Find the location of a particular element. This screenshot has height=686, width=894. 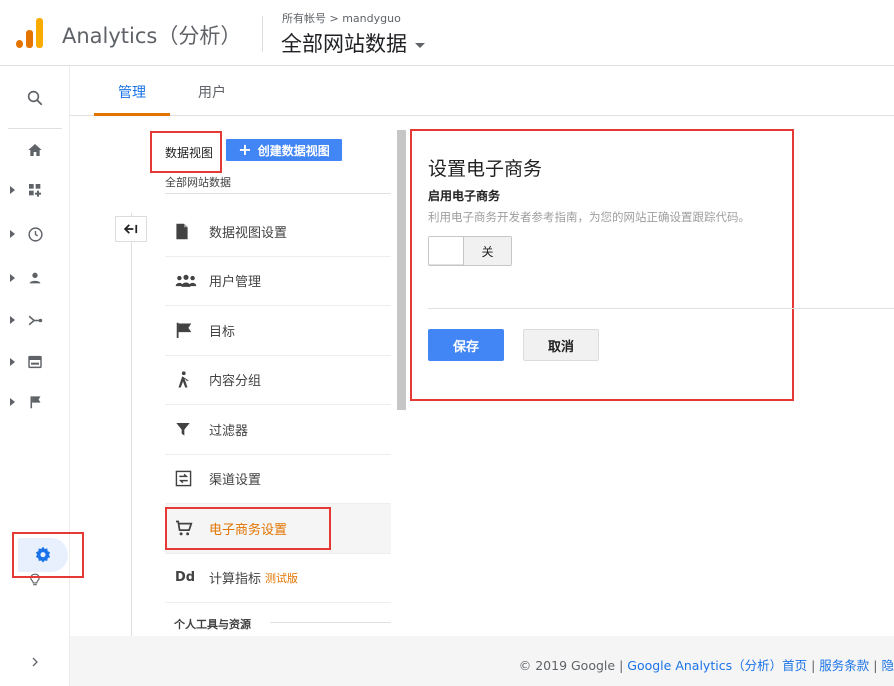

clock-icon is located at coordinates (35, 234).